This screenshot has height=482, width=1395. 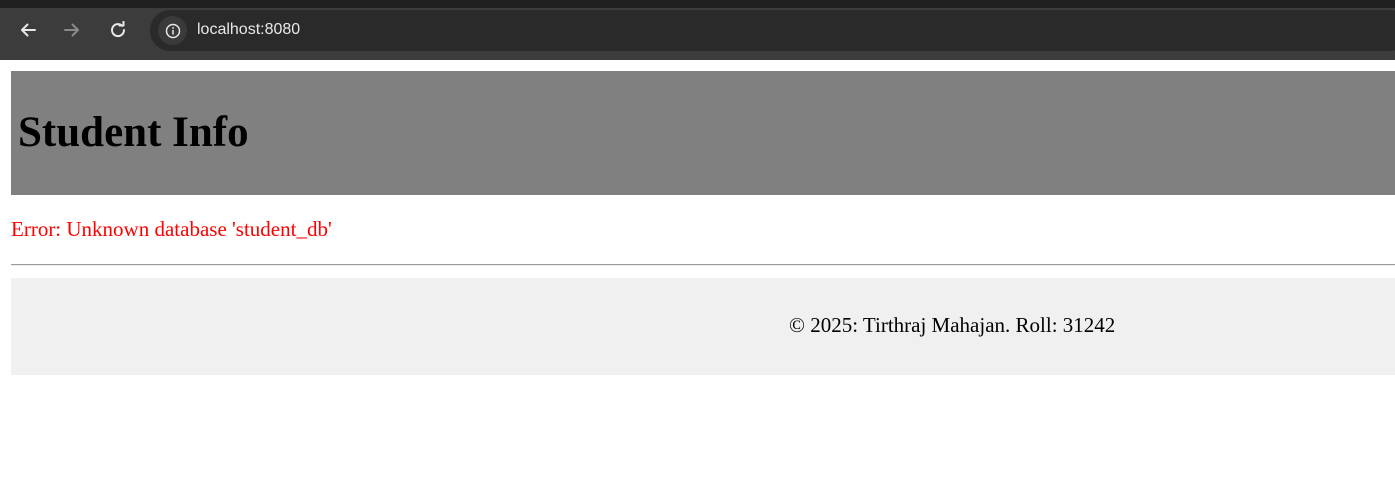 What do you see at coordinates (772, 30) in the screenshot?
I see `address-bar: localhost:8080` at bounding box center [772, 30].